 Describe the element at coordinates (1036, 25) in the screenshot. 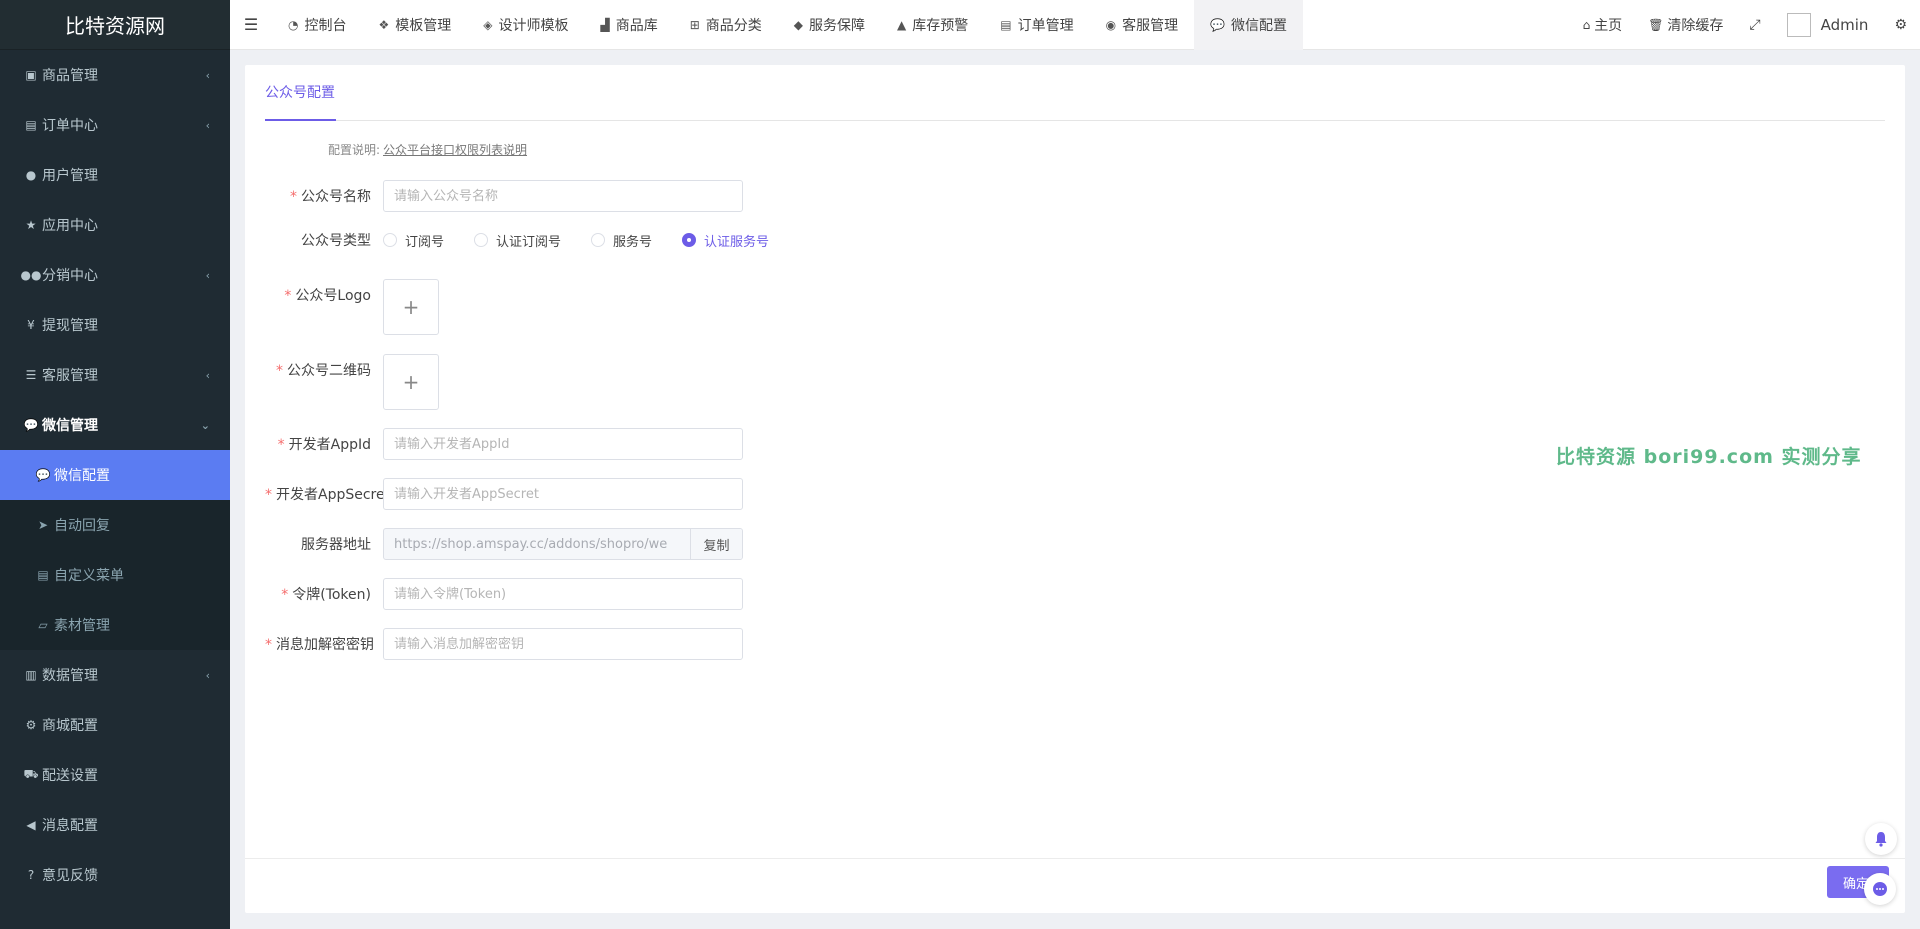

I see `nav-tab-orders: ▤ 订单管理` at that location.